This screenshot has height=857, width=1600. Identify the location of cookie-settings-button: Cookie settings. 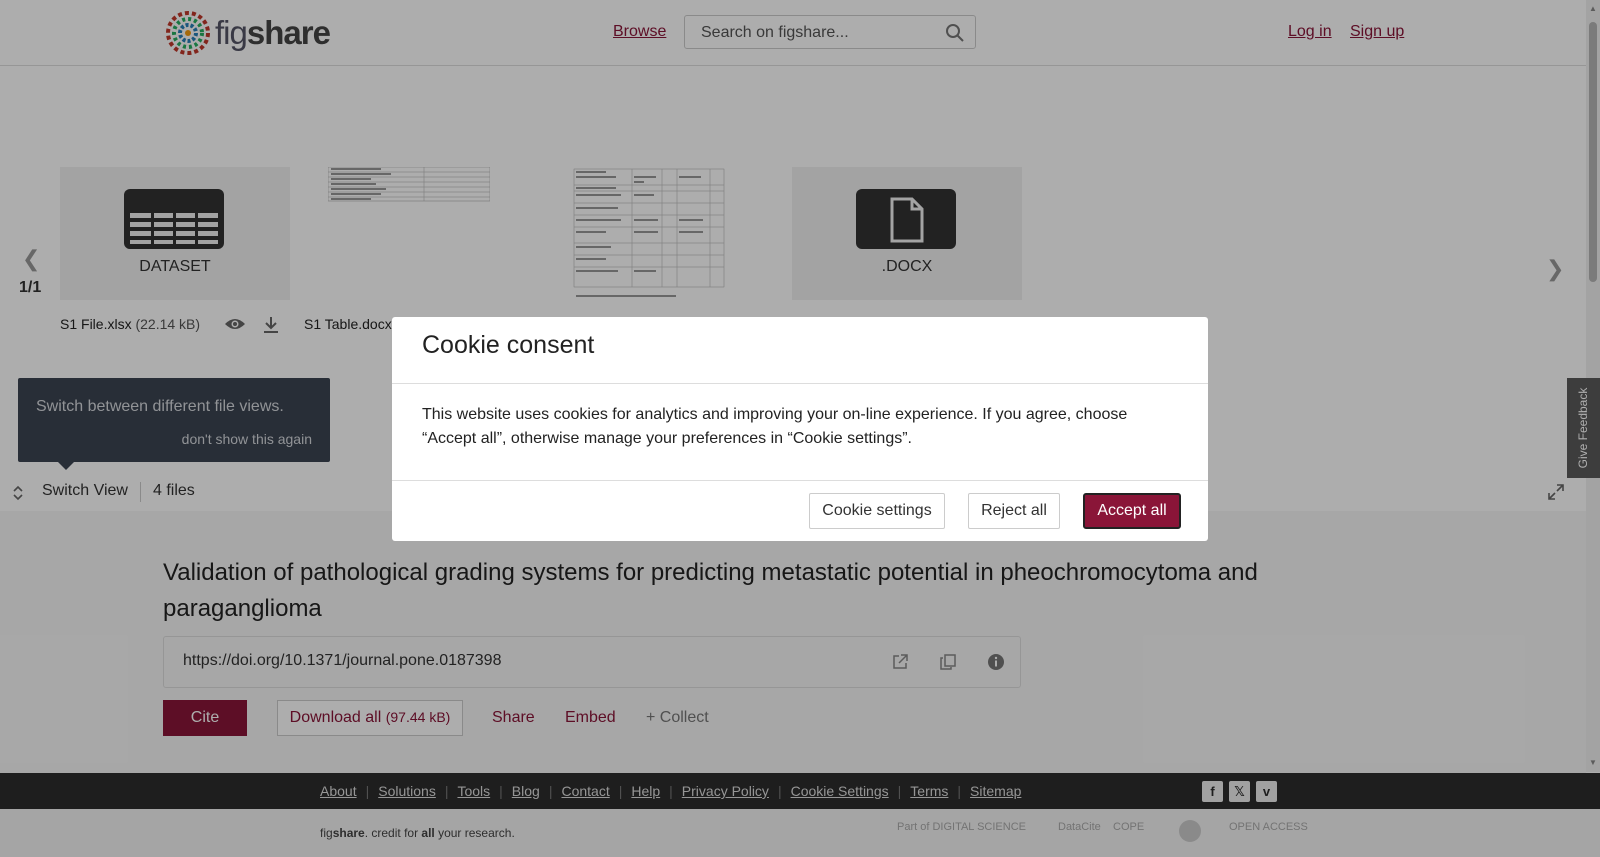
(877, 511).